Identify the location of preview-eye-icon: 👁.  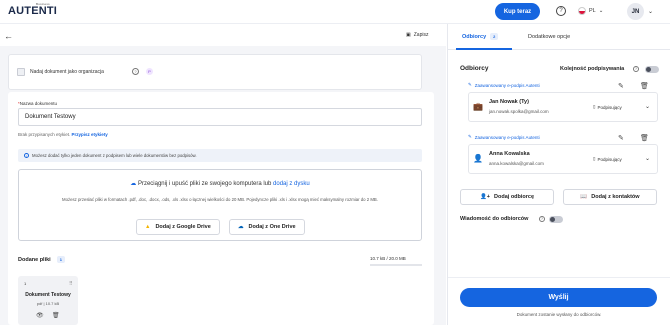
(40, 315).